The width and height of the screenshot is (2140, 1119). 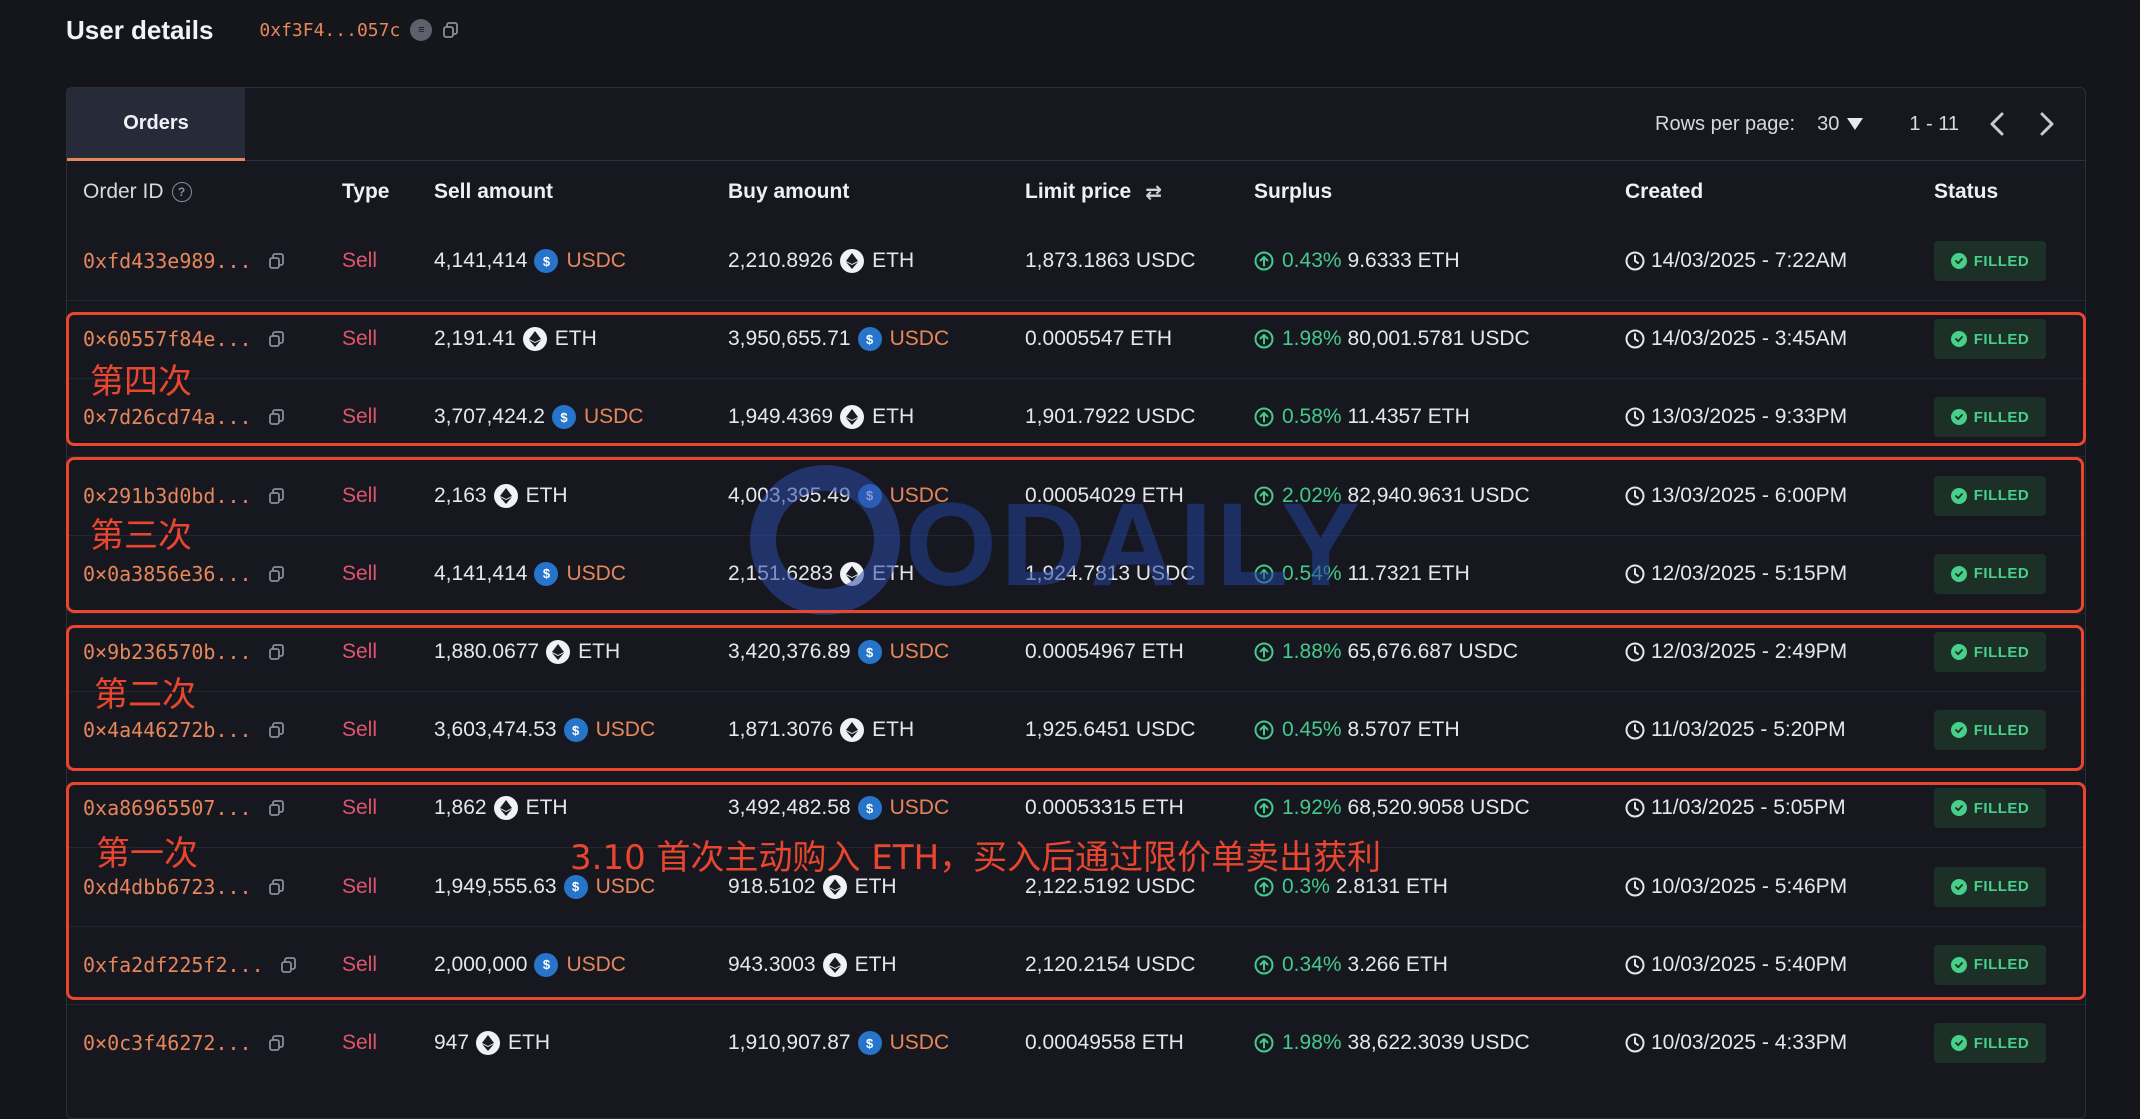 I want to click on status-badge: FILLED, so click(x=1990, y=261).